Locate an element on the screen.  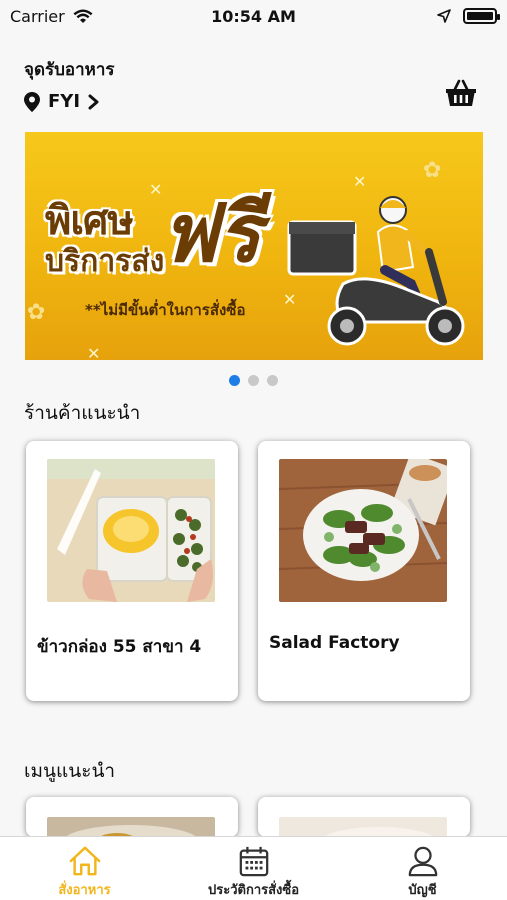
delivery-scooter-illustration is located at coordinates (376, 271).